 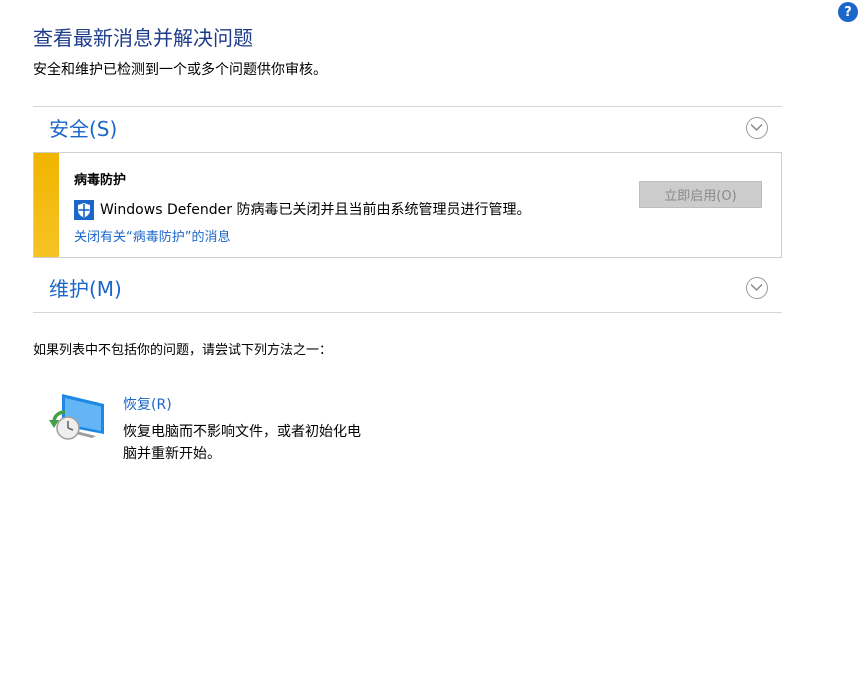 What do you see at coordinates (85, 289) in the screenshot?
I see `maintenance-section-title: 维护(M)` at bounding box center [85, 289].